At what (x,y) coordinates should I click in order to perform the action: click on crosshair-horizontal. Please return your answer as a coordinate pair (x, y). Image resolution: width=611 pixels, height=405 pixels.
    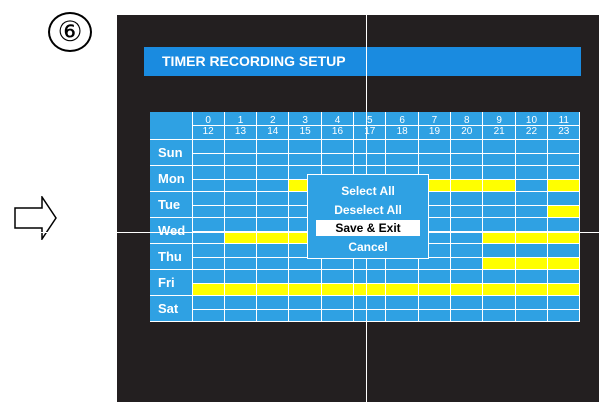
    Looking at the image, I should click on (305, 232).